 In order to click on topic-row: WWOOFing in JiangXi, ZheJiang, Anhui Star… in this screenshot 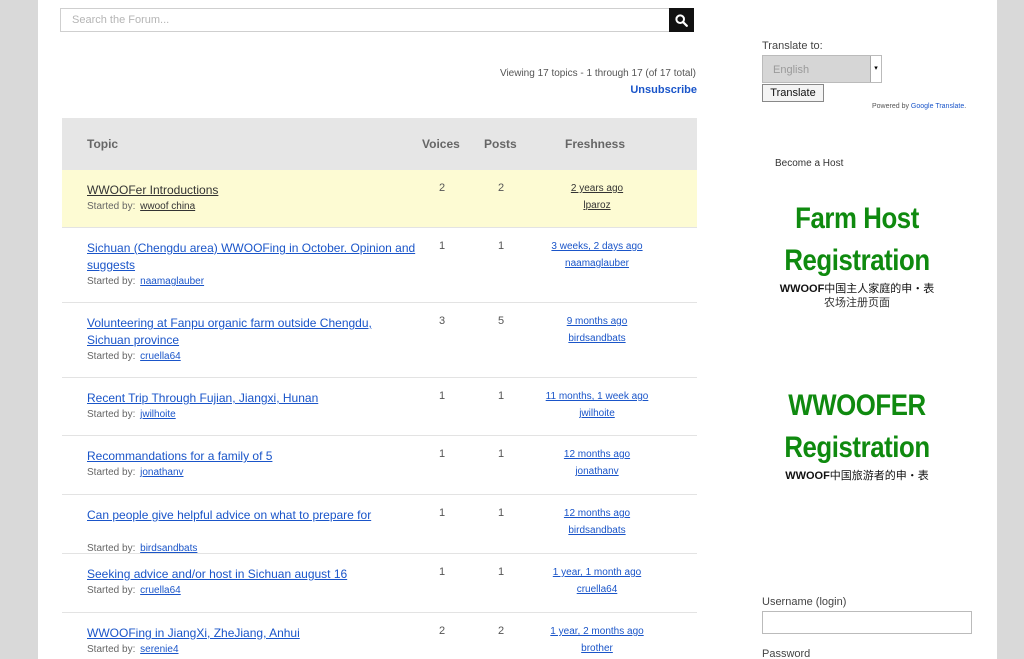, I will do `click(379, 636)`.